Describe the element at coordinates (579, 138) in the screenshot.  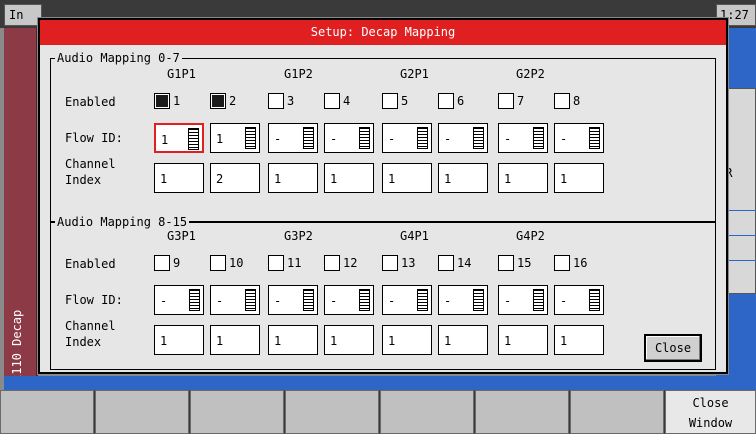
I see `flow-id-spinner-8: -` at that location.